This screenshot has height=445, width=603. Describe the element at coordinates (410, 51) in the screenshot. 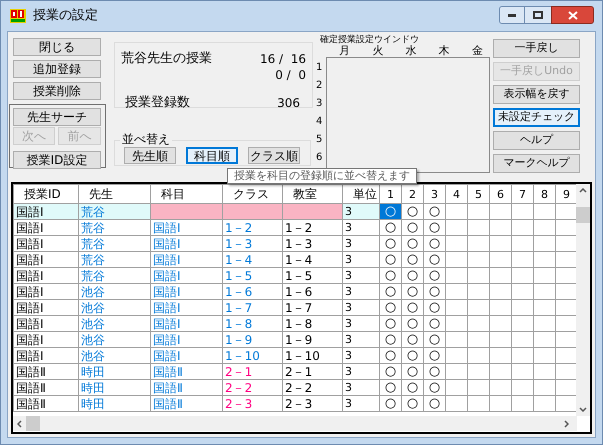

I see `day-label: 水` at that location.